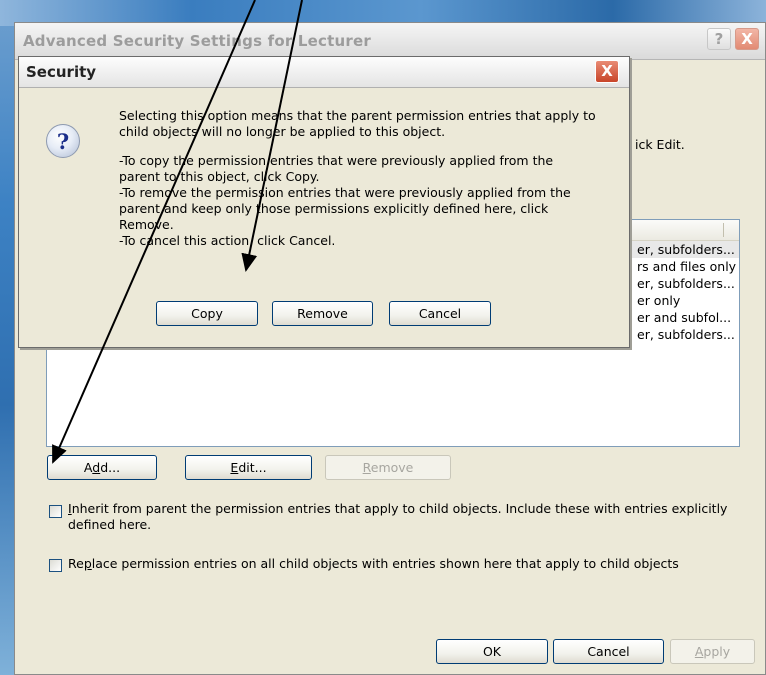  I want to click on add-label-pre: A, so click(88, 467).